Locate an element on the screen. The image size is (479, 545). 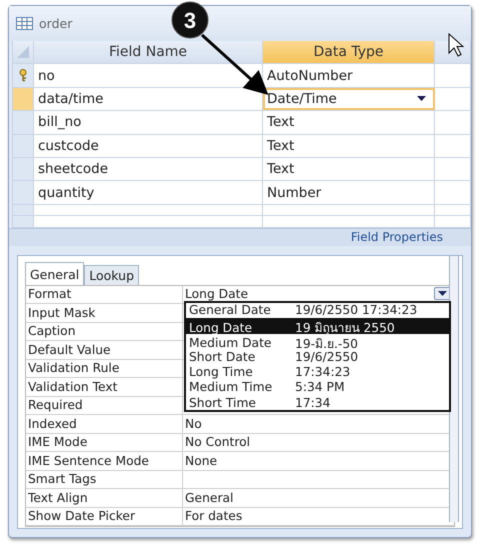
property-value: No Control is located at coordinates (217, 442).